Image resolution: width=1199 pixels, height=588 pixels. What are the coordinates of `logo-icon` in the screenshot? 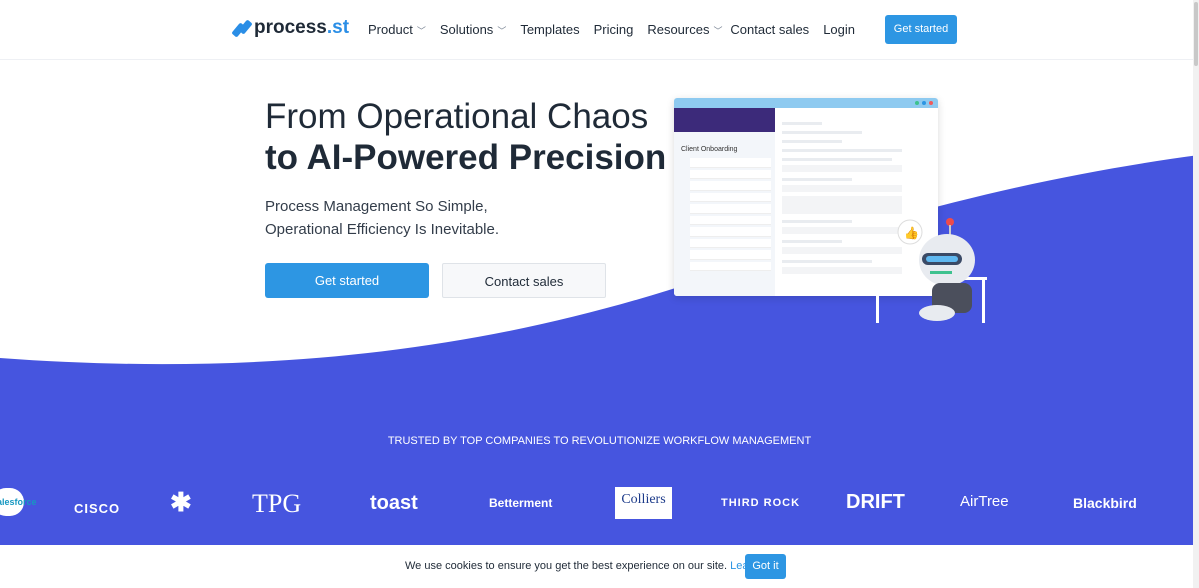 It's located at (242, 28).